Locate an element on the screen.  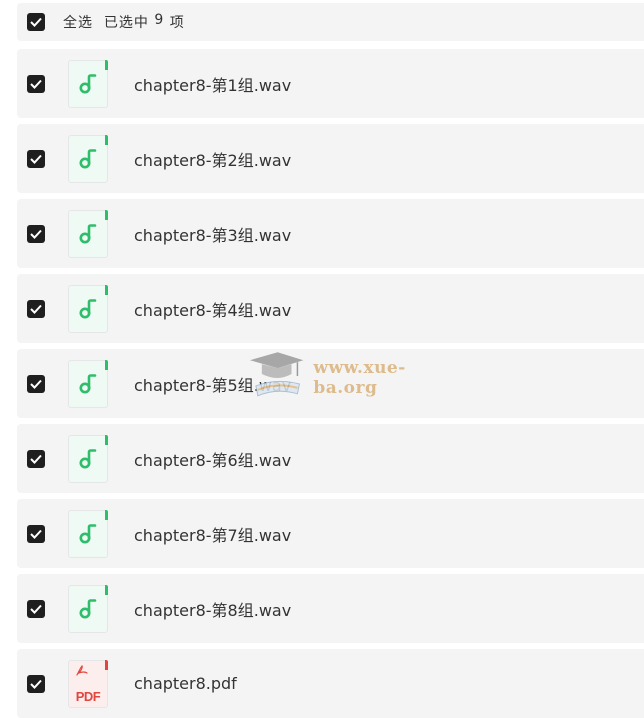
file-row: chapter8-第1组.wav is located at coordinates (330, 83).